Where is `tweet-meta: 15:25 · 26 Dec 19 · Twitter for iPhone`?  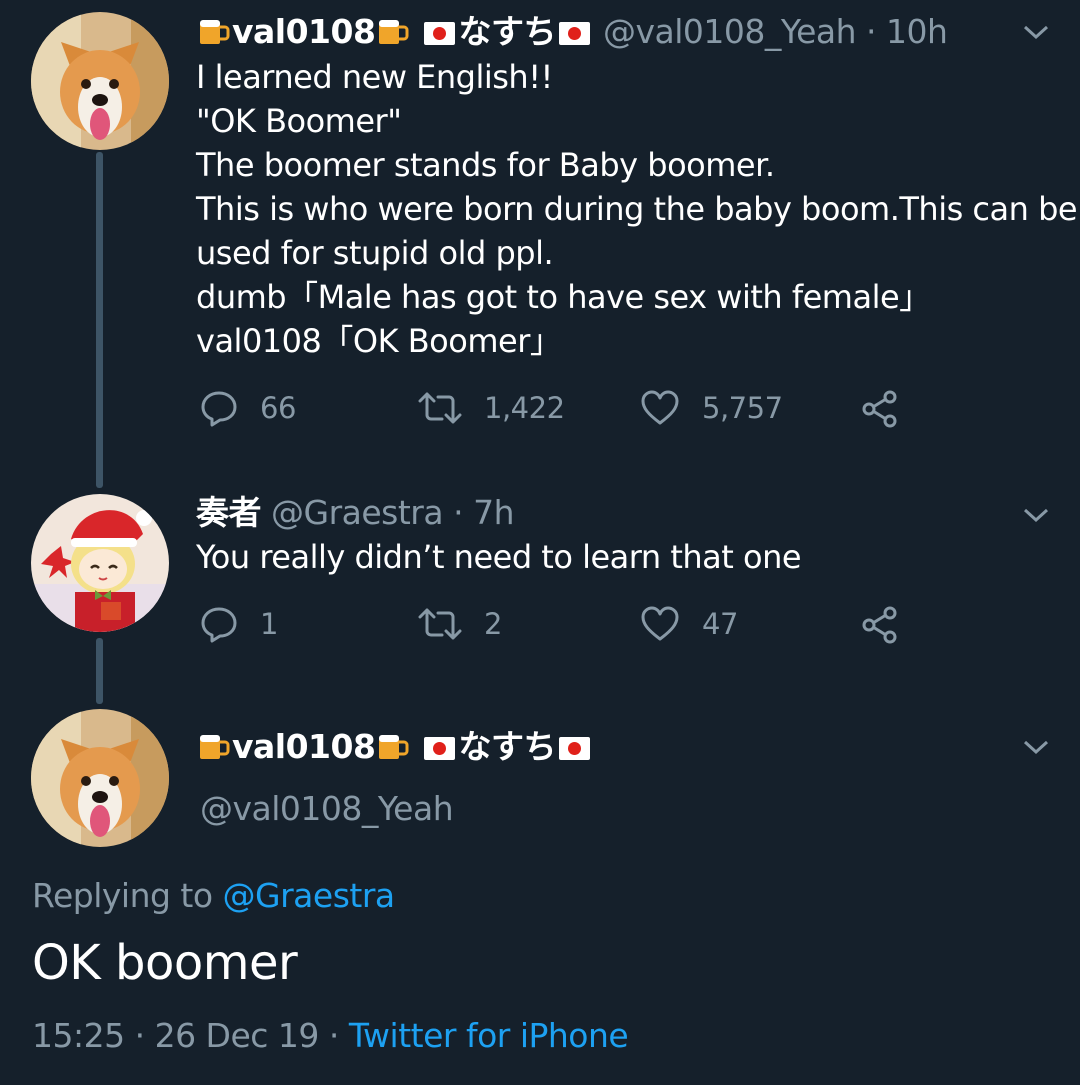
tweet-meta: 15:25 · 26 Dec 19 · Twitter for iPhone is located at coordinates (330, 1035).